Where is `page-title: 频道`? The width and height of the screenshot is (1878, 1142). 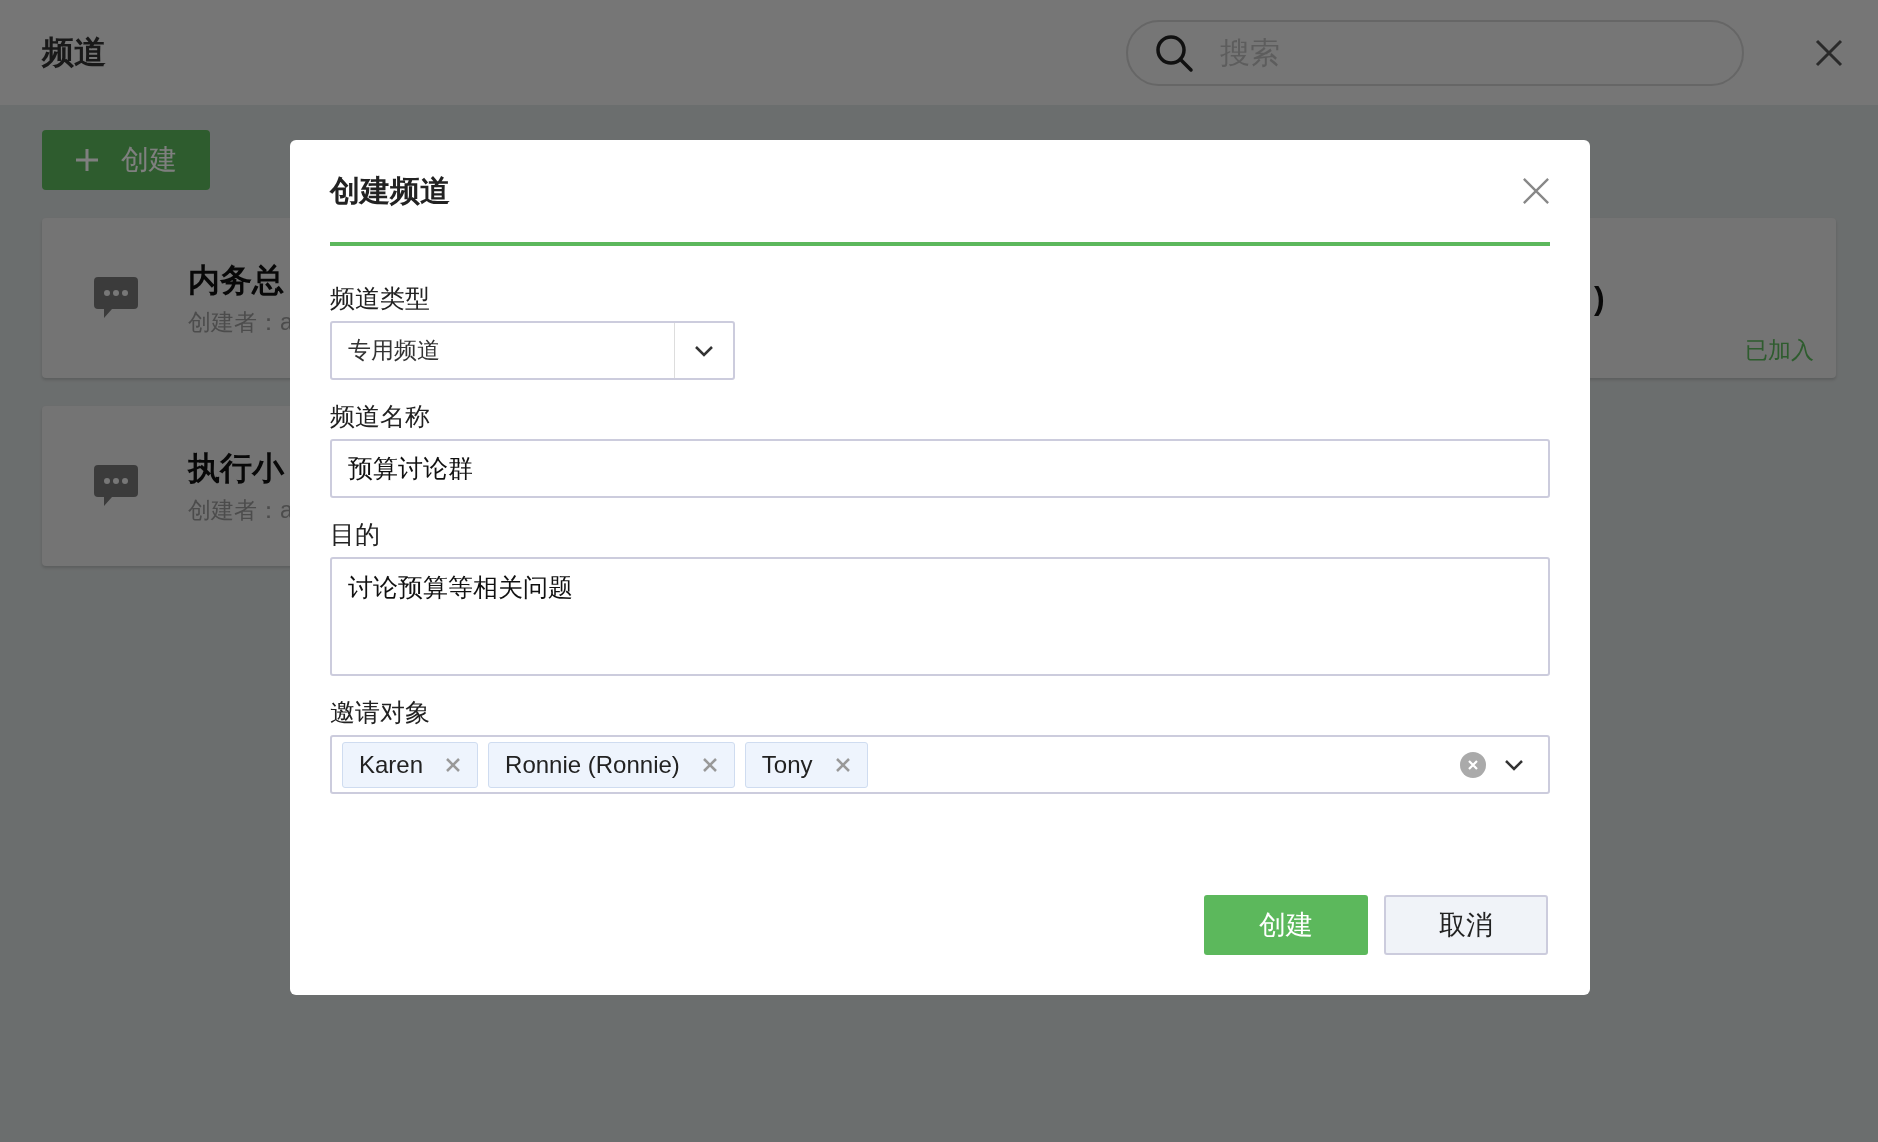
page-title: 频道 is located at coordinates (74, 52).